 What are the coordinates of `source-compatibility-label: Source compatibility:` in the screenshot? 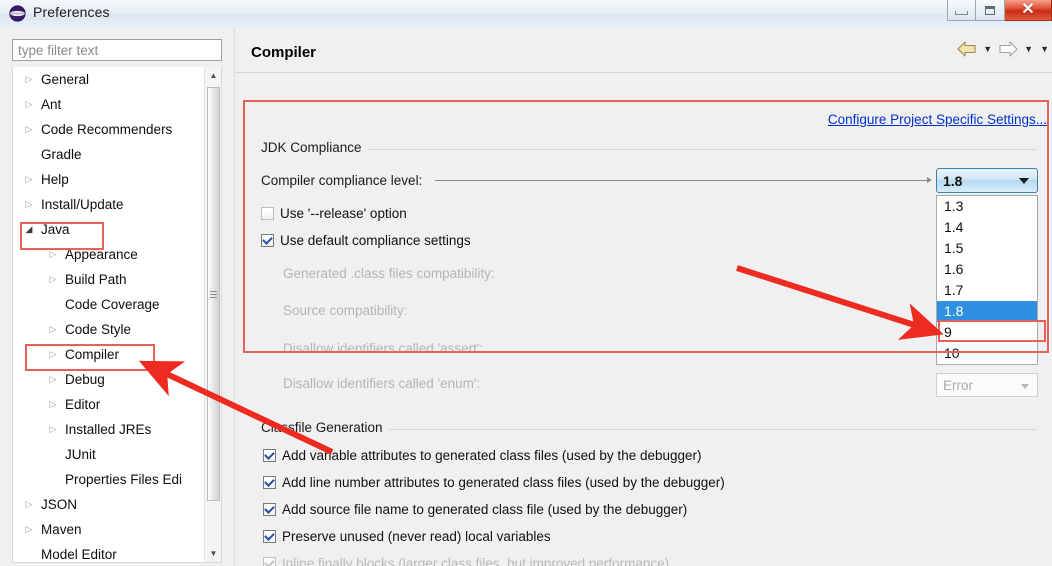 It's located at (345, 310).